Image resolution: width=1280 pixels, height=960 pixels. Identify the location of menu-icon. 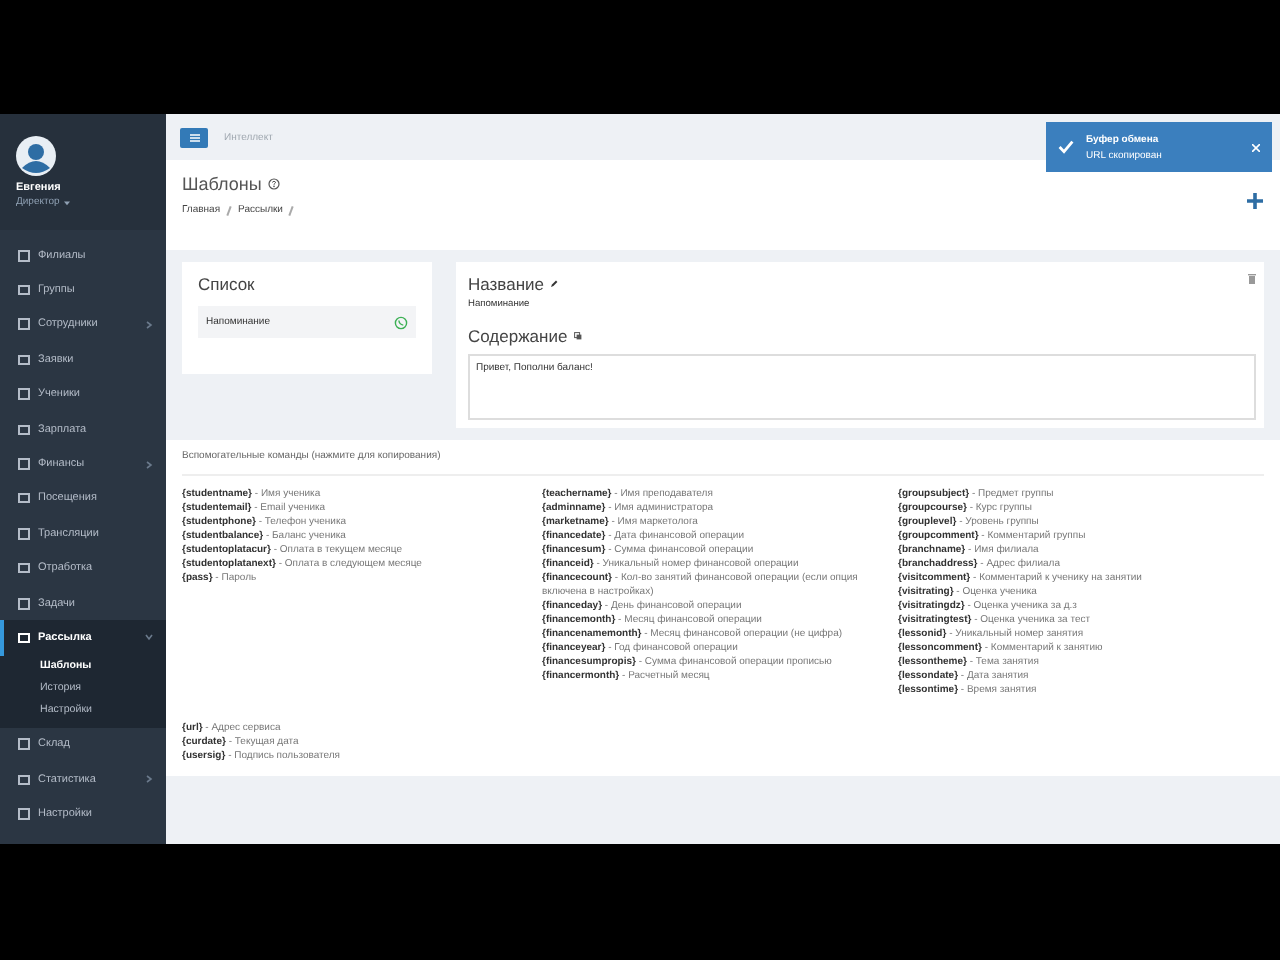
(194, 137).